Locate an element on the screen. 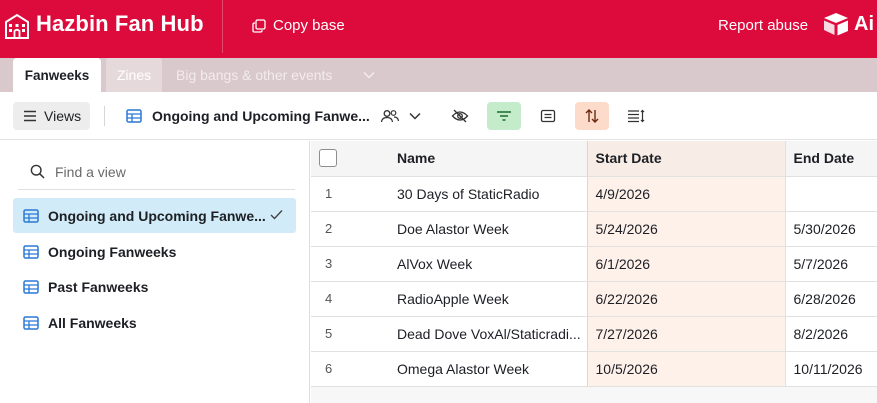 The height and width of the screenshot is (403, 877). sort-button is located at coordinates (592, 116).